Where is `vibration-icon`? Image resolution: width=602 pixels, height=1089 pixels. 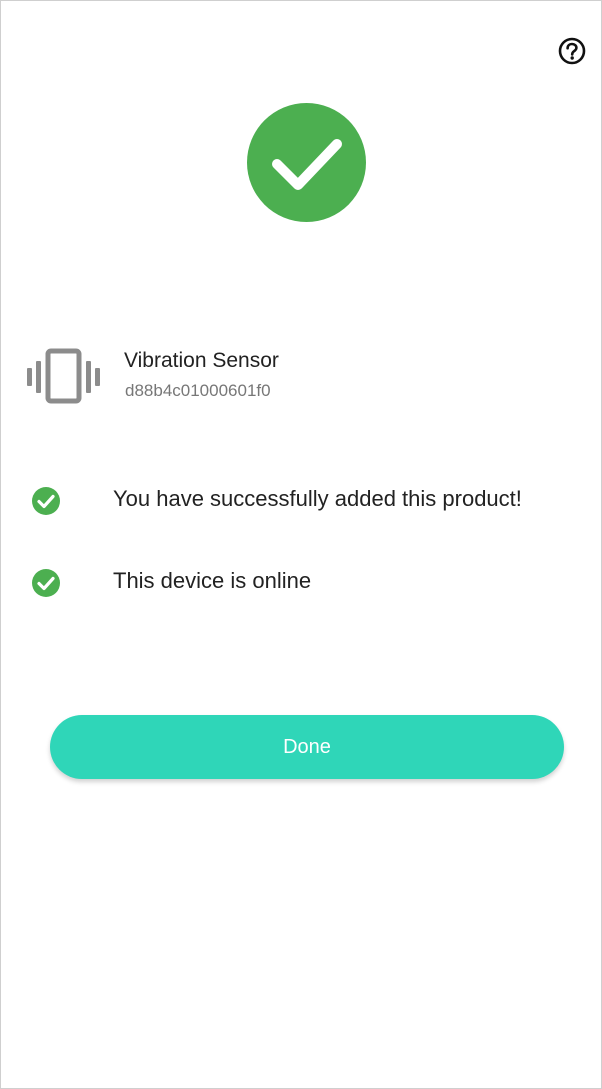
vibration-icon is located at coordinates (65, 376).